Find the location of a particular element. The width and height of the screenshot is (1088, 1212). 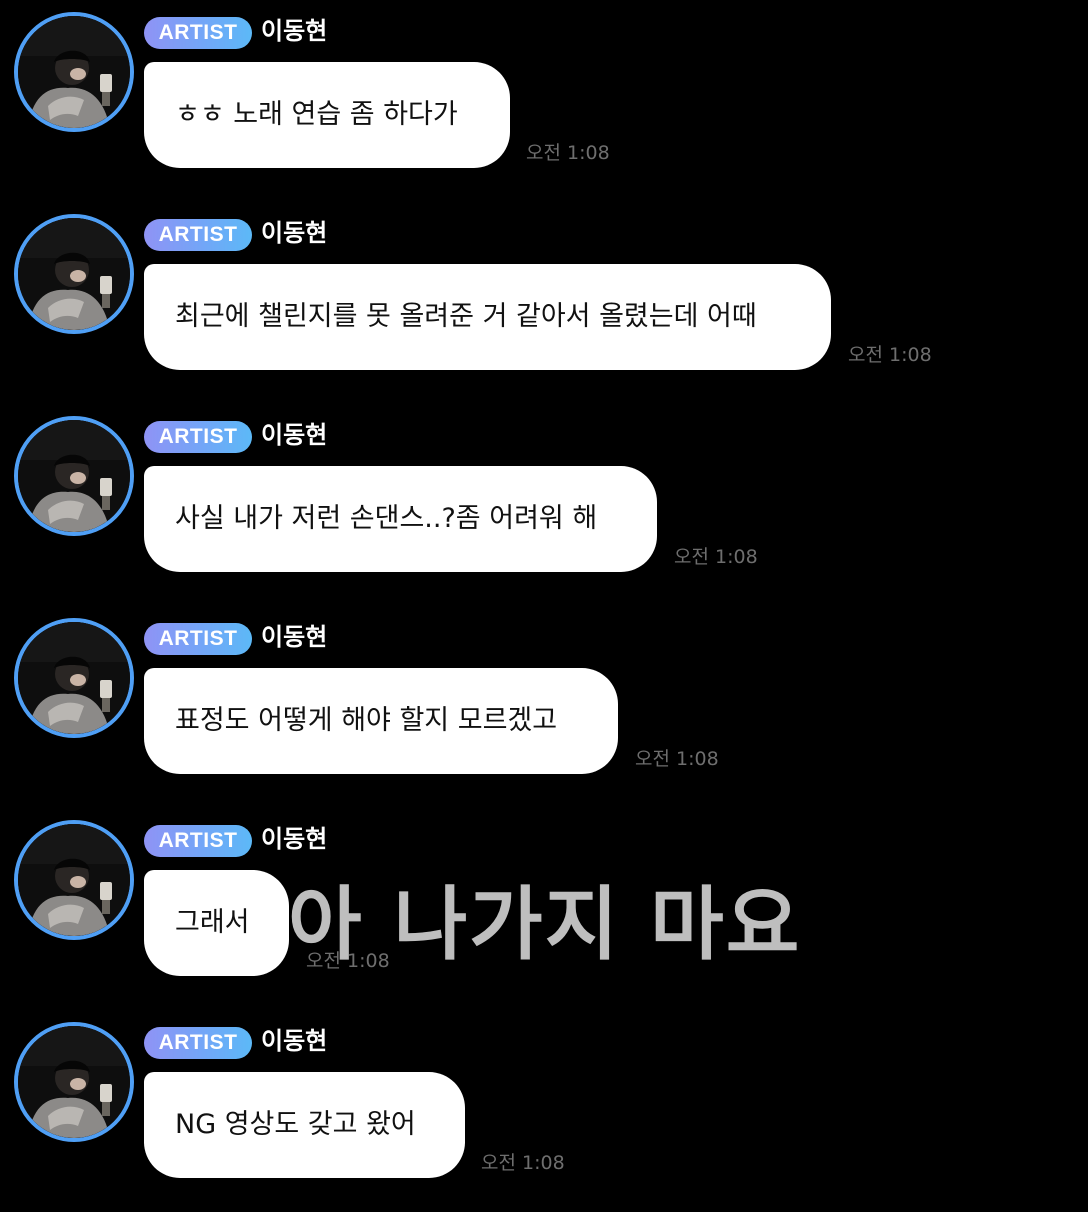

message-bubble: 최근에 챌린지를 못 올려준 거 같아서 올렸는데 어때 is located at coordinates (487, 317).